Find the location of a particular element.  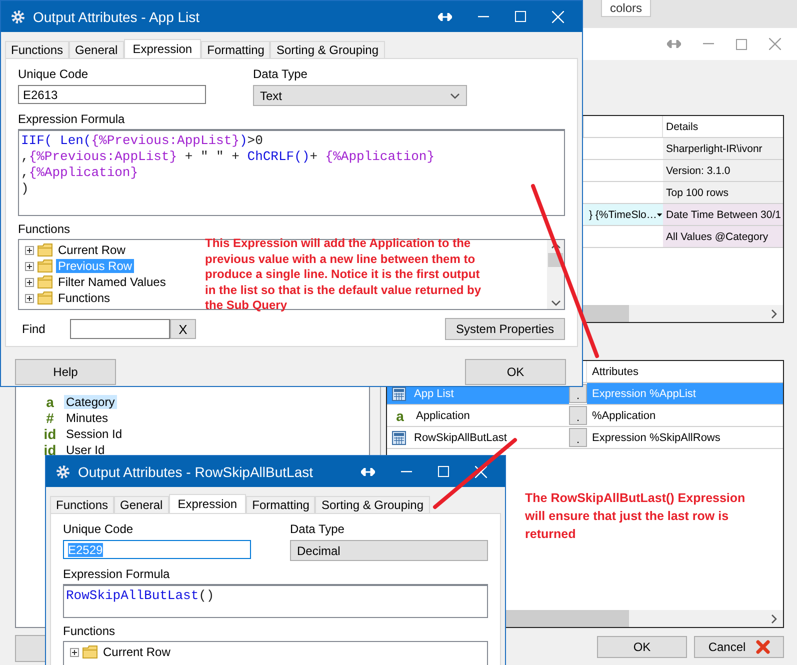

table-cell: RowSkipAllButLast is located at coordinates (460, 438).